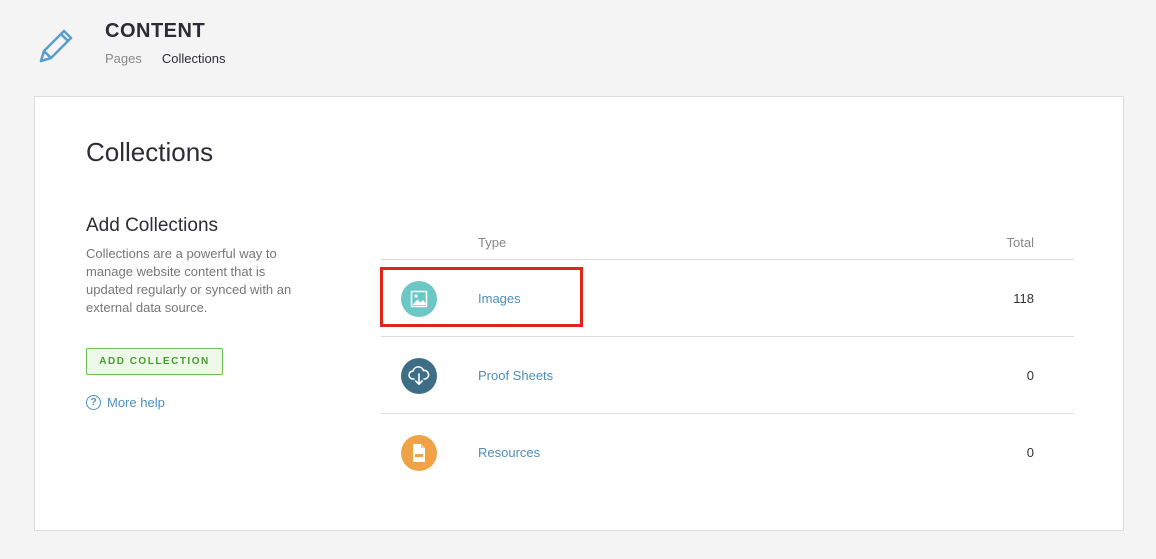 This screenshot has width=1156, height=559. What do you see at coordinates (419, 376) in the screenshot?
I see `cloud-download-icon` at bounding box center [419, 376].